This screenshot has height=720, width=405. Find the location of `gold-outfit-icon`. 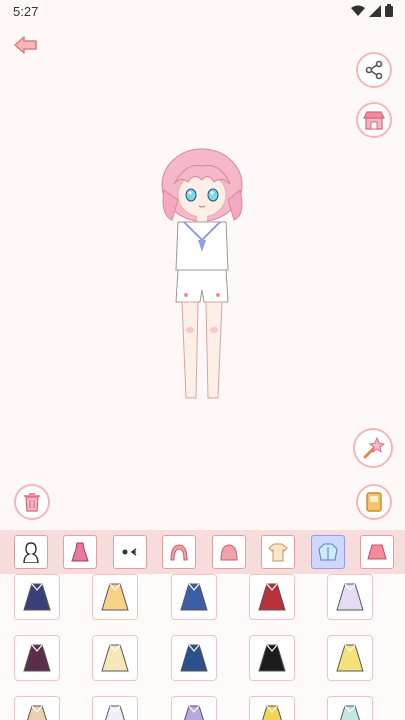

gold-outfit-icon is located at coordinates (272, 712).